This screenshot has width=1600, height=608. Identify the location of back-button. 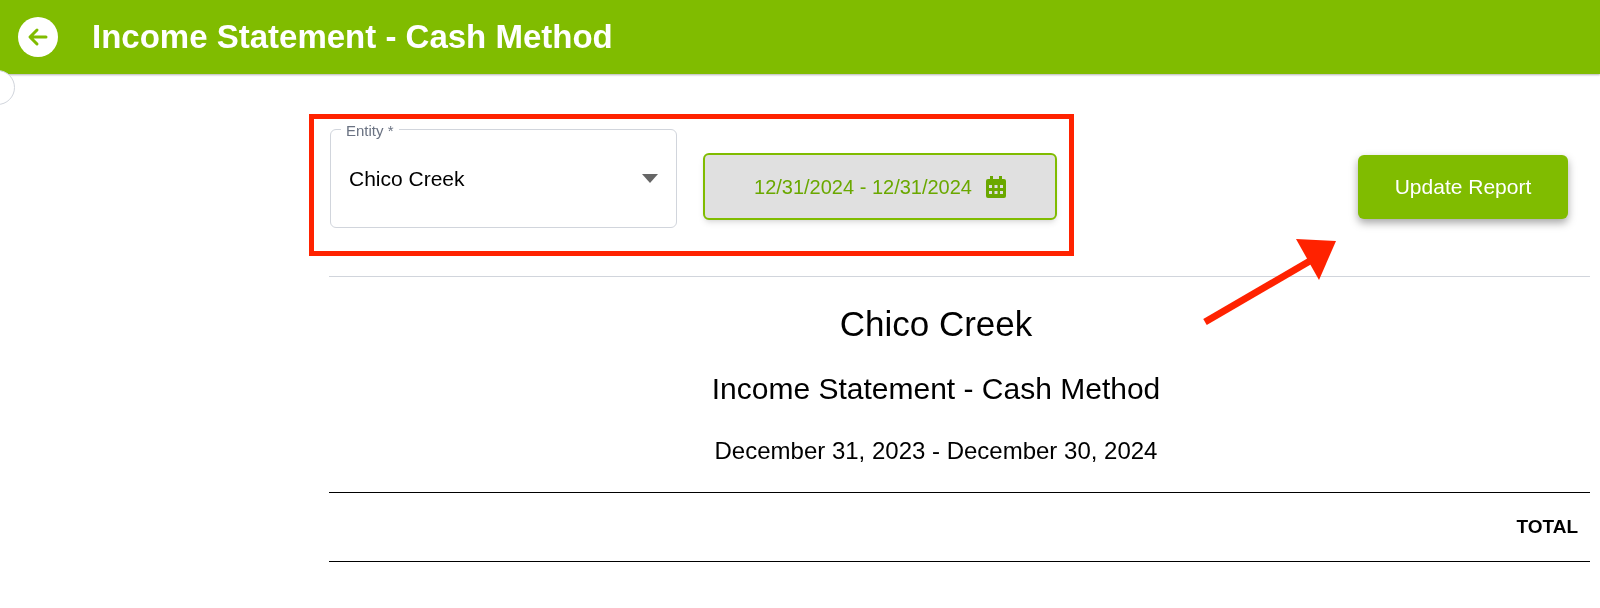
(38, 37).